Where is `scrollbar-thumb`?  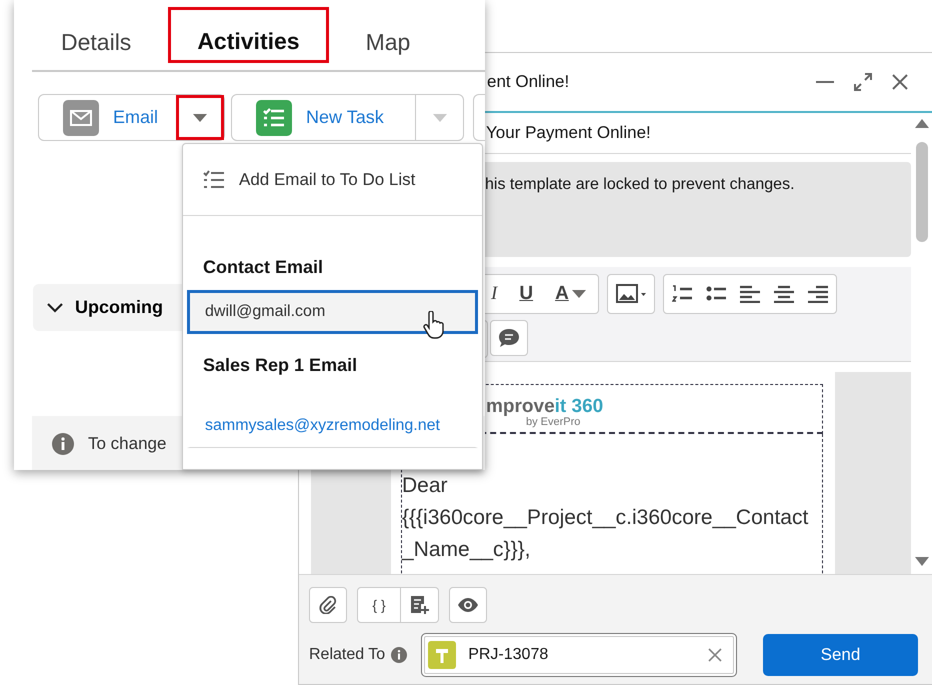
scrollbar-thumb is located at coordinates (922, 192).